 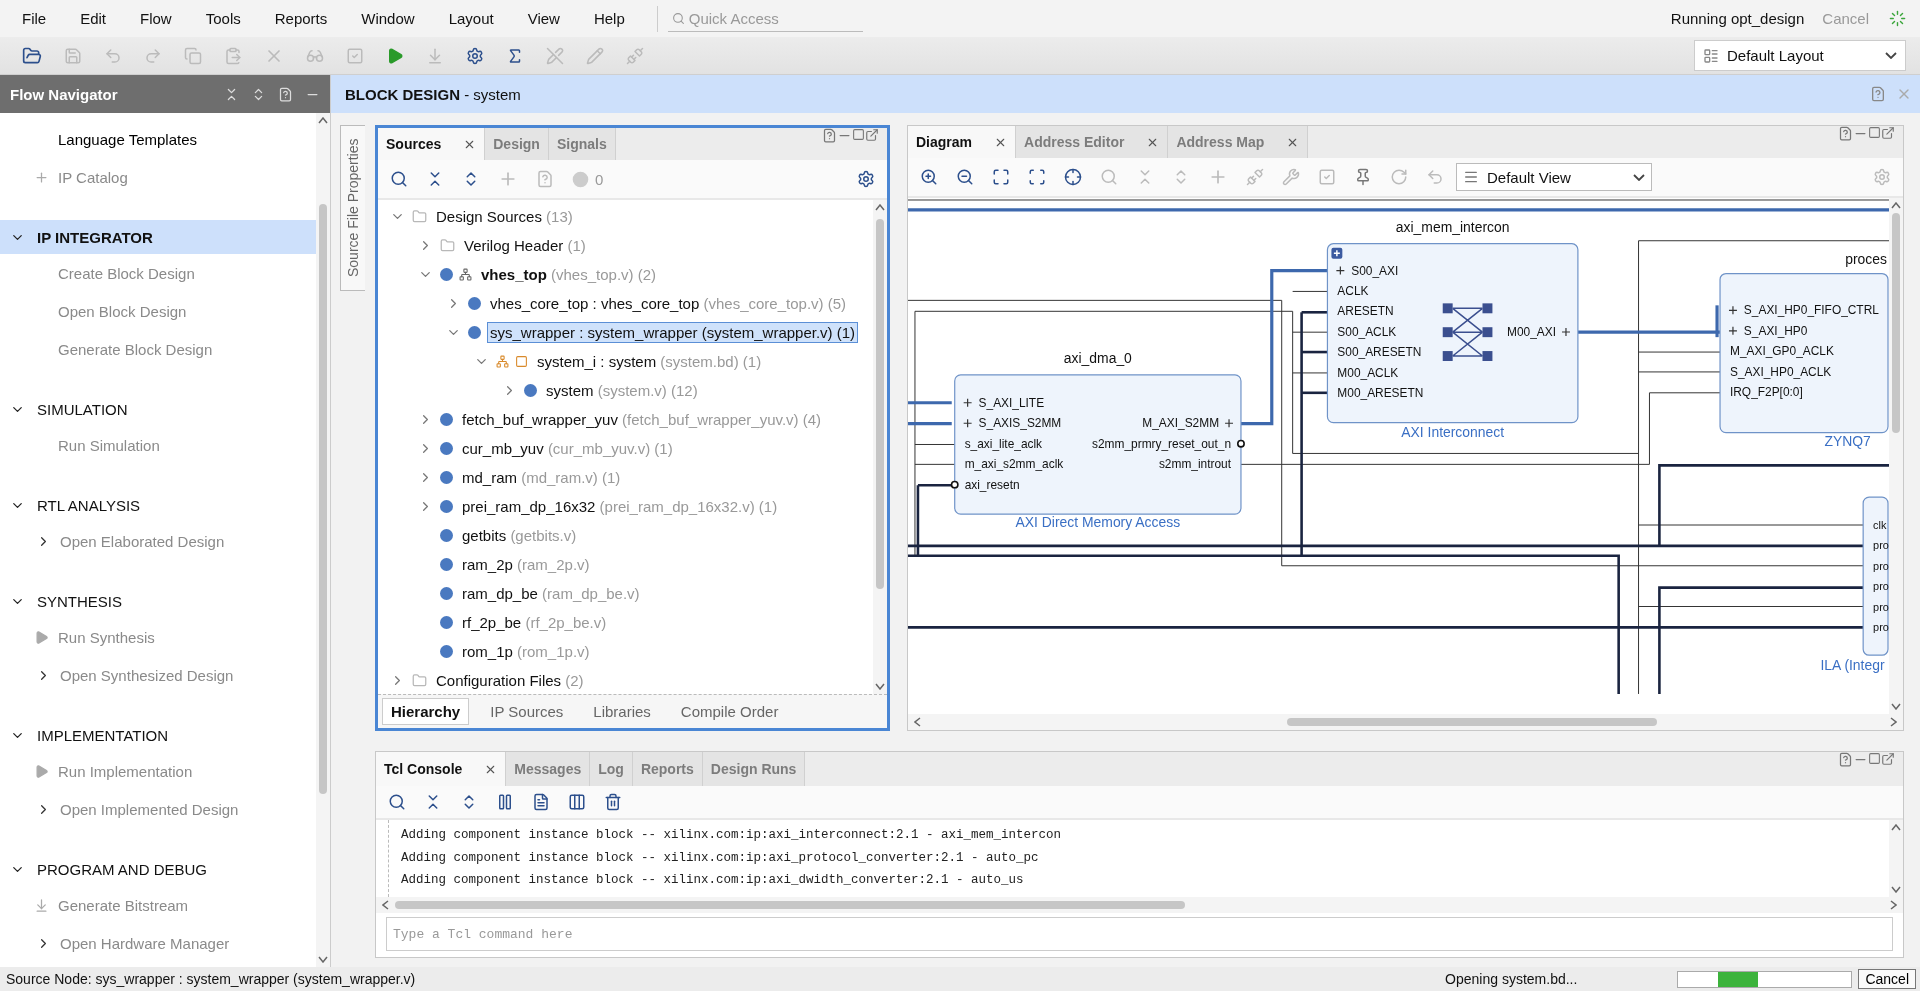 I want to click on menu-item: Flow, so click(x=157, y=18).